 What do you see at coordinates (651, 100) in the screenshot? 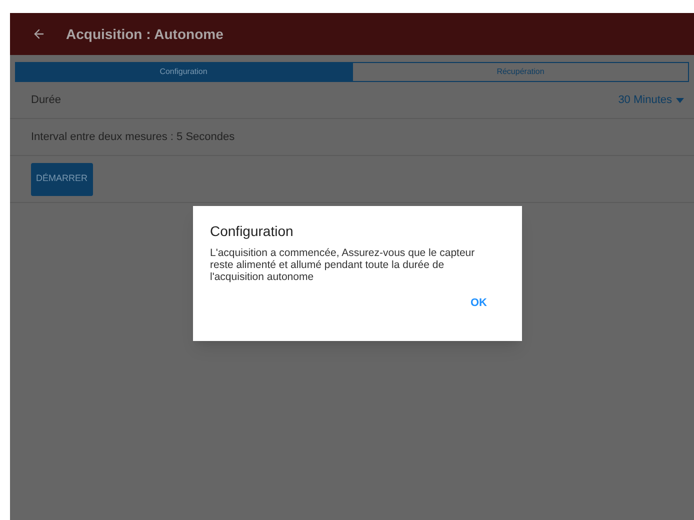
I see `duration-dropdown: 30 Minutes` at bounding box center [651, 100].